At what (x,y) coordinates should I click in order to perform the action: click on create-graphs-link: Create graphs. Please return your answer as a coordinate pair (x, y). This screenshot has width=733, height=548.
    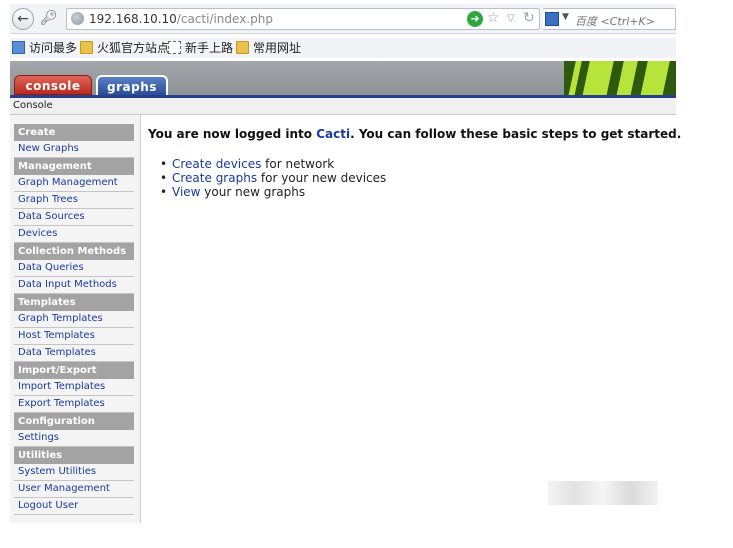
    Looking at the image, I should click on (214, 178).